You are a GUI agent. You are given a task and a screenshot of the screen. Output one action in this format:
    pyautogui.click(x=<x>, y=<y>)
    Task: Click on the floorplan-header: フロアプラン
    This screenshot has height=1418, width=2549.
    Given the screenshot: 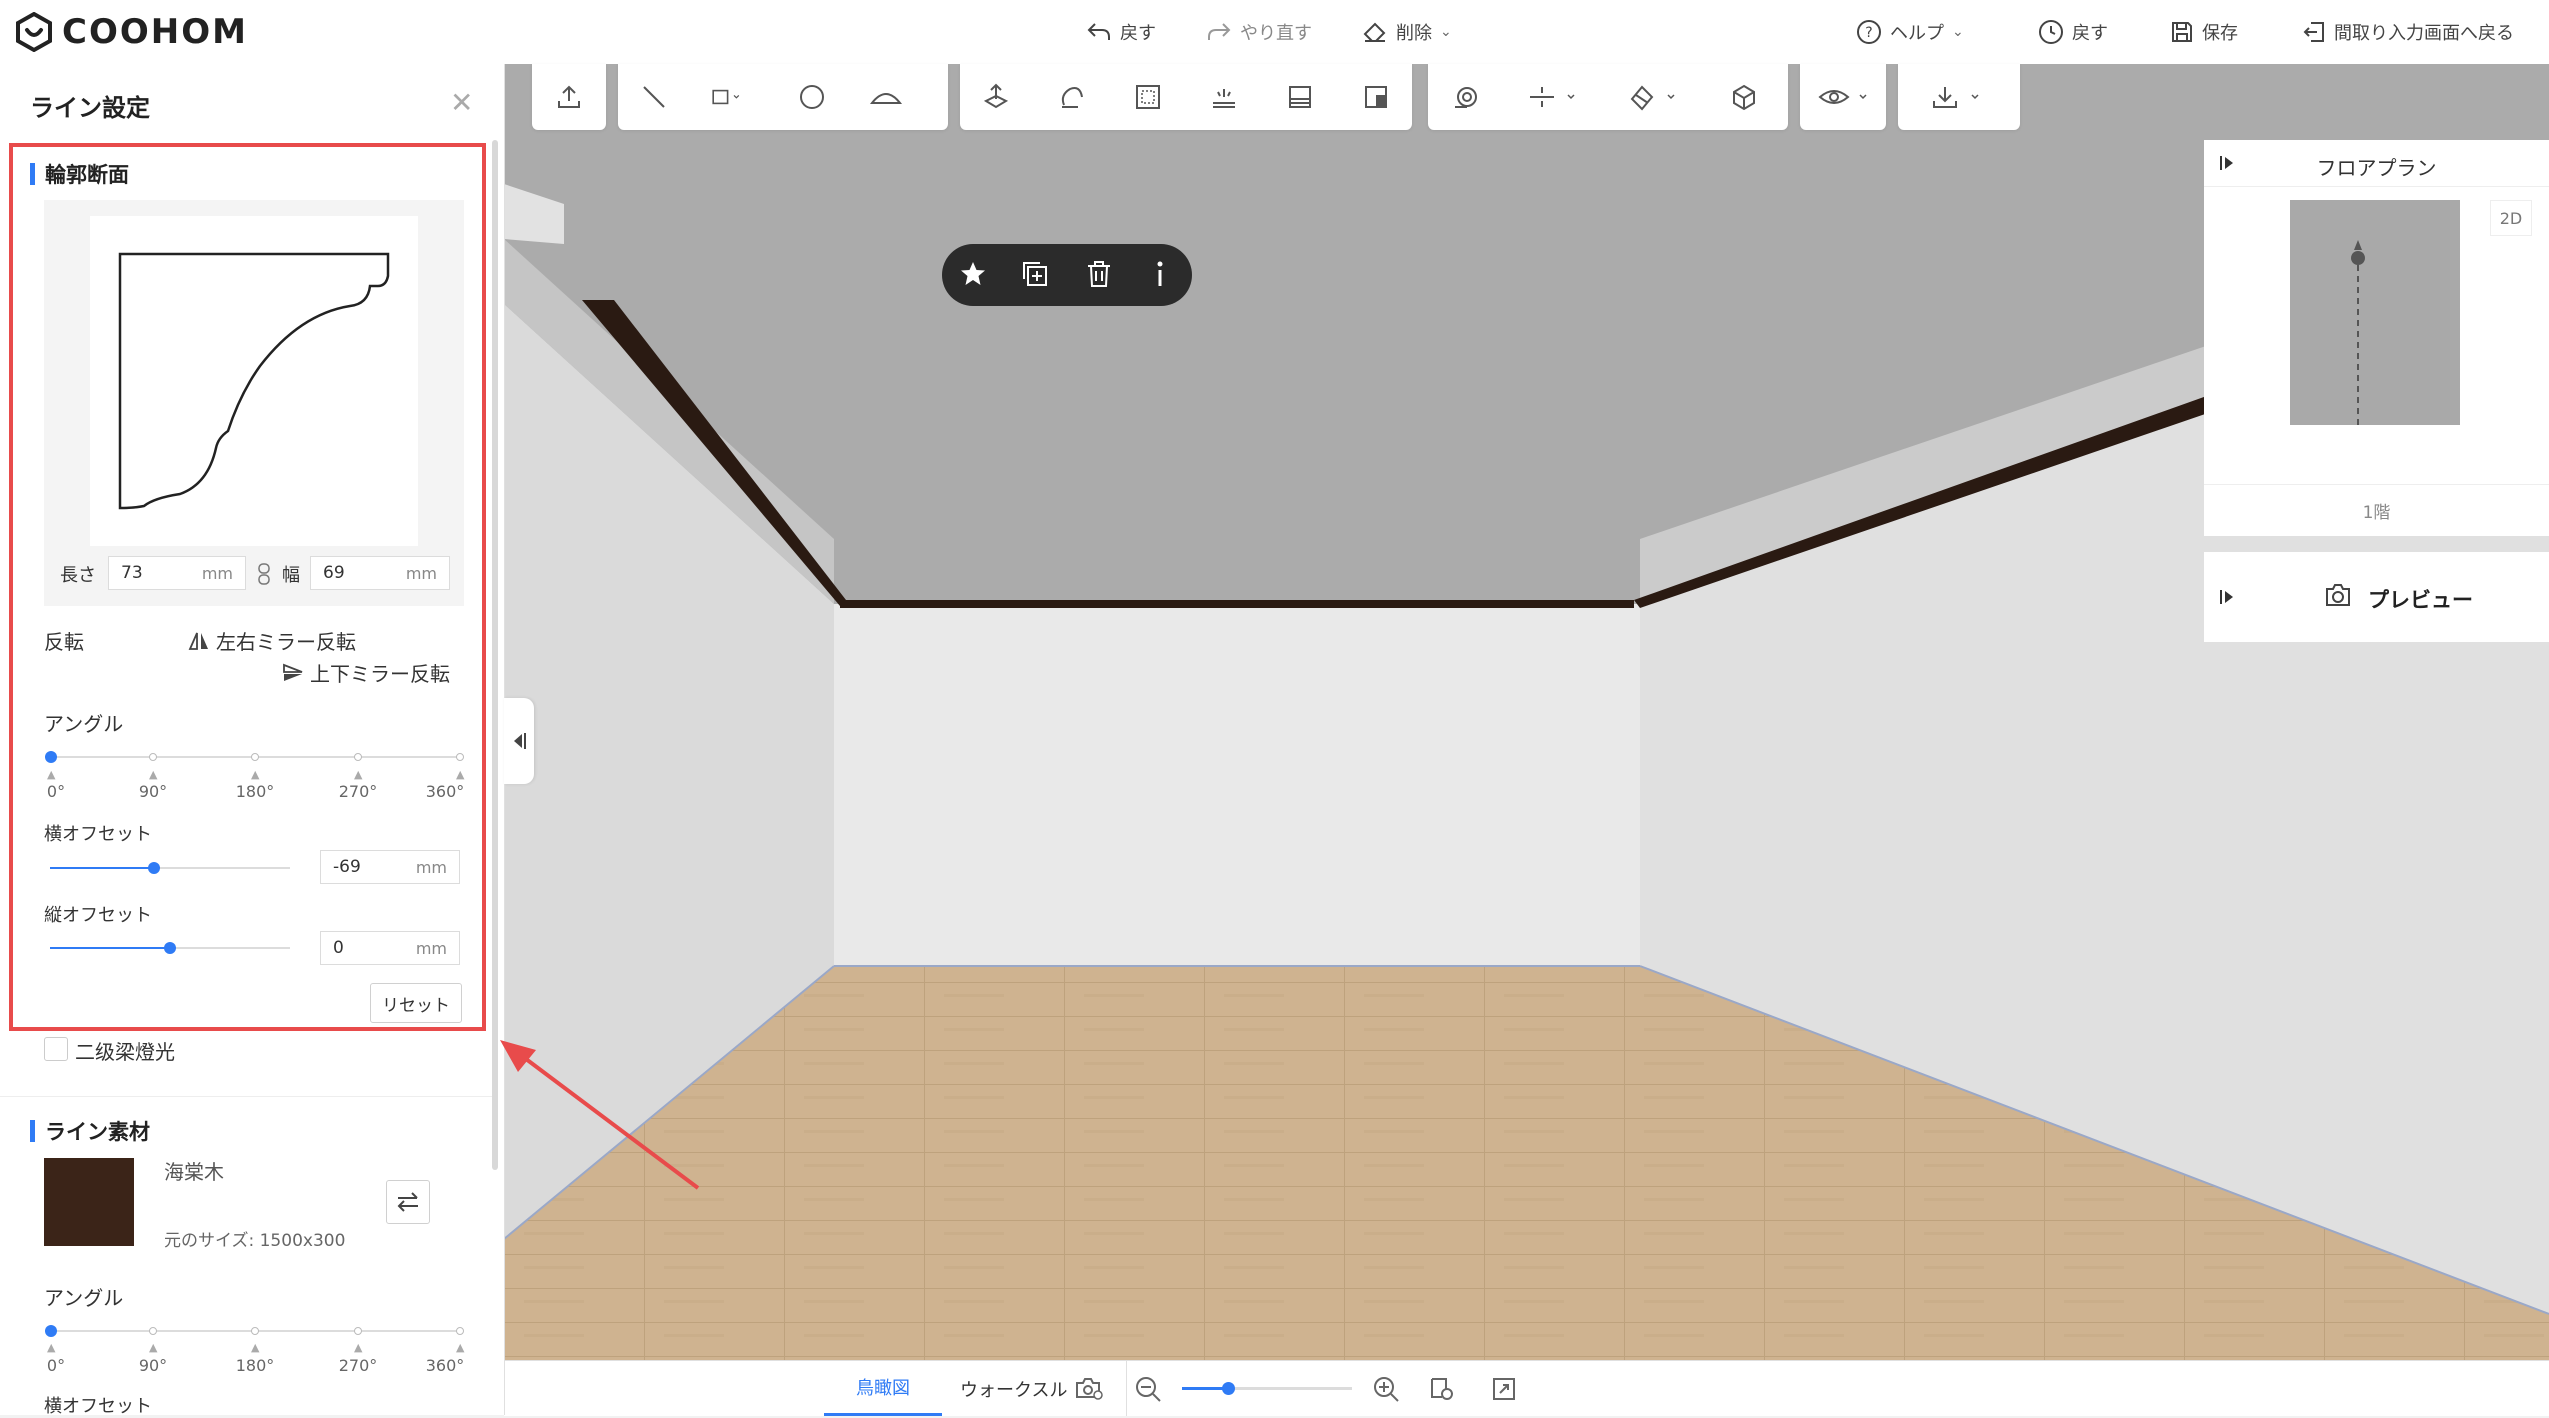 What is the action you would take?
    pyautogui.click(x=2376, y=163)
    